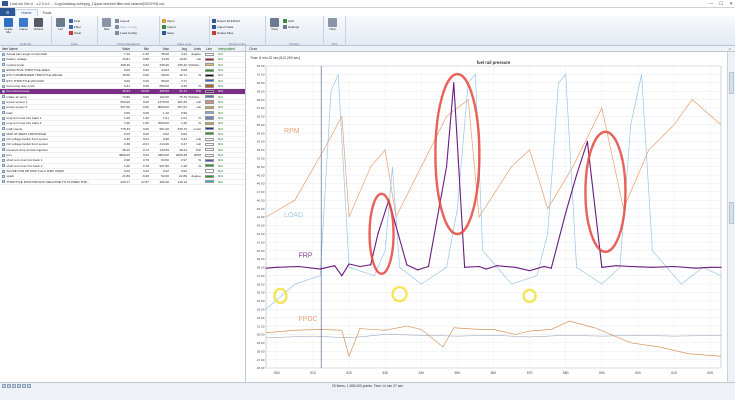 This screenshot has height=400, width=735. Describe the element at coordinates (26, 12) in the screenshot. I see `tab-home: Home` at that location.